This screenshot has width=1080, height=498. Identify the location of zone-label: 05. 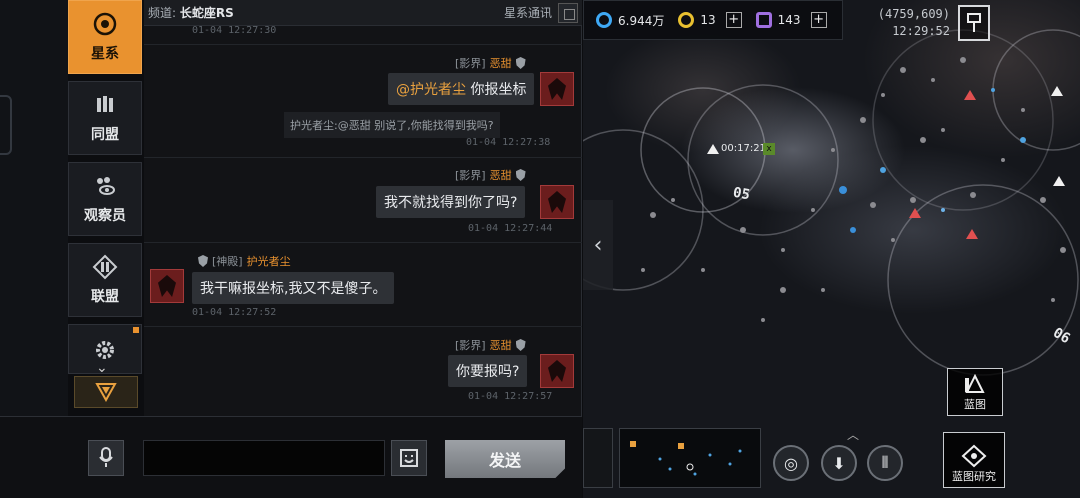
(741, 194).